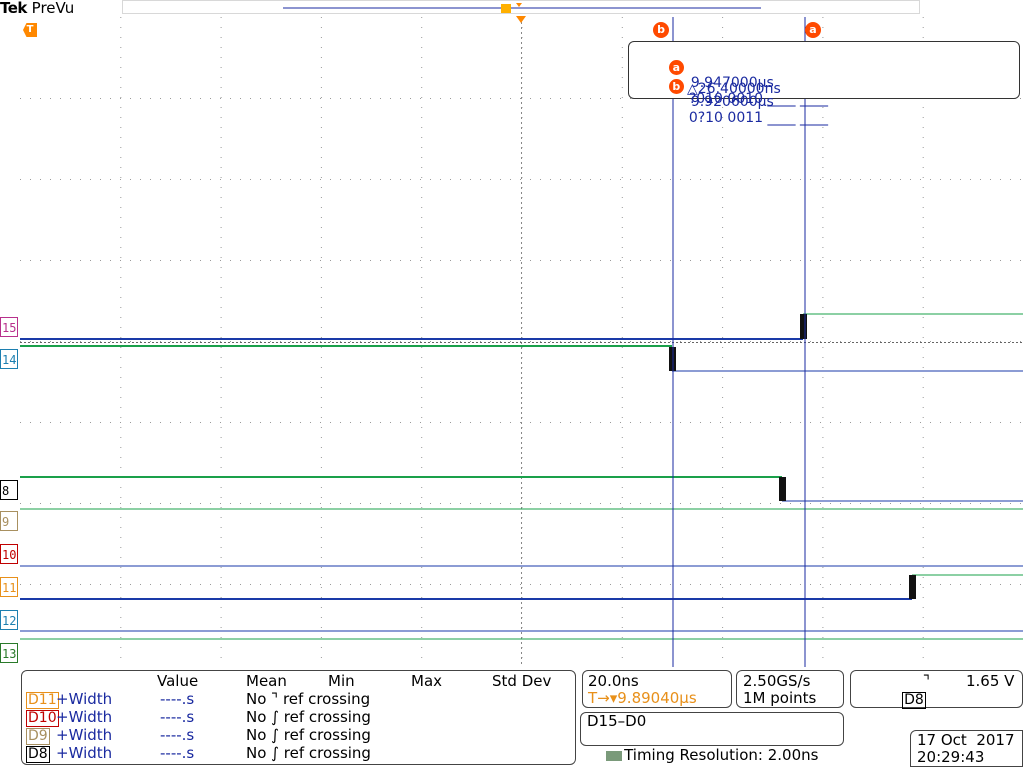 The image size is (1024, 782). I want to click on measurement-row: D11 +Width ----.s No ⌝ ref crossing, so click(297, 699).